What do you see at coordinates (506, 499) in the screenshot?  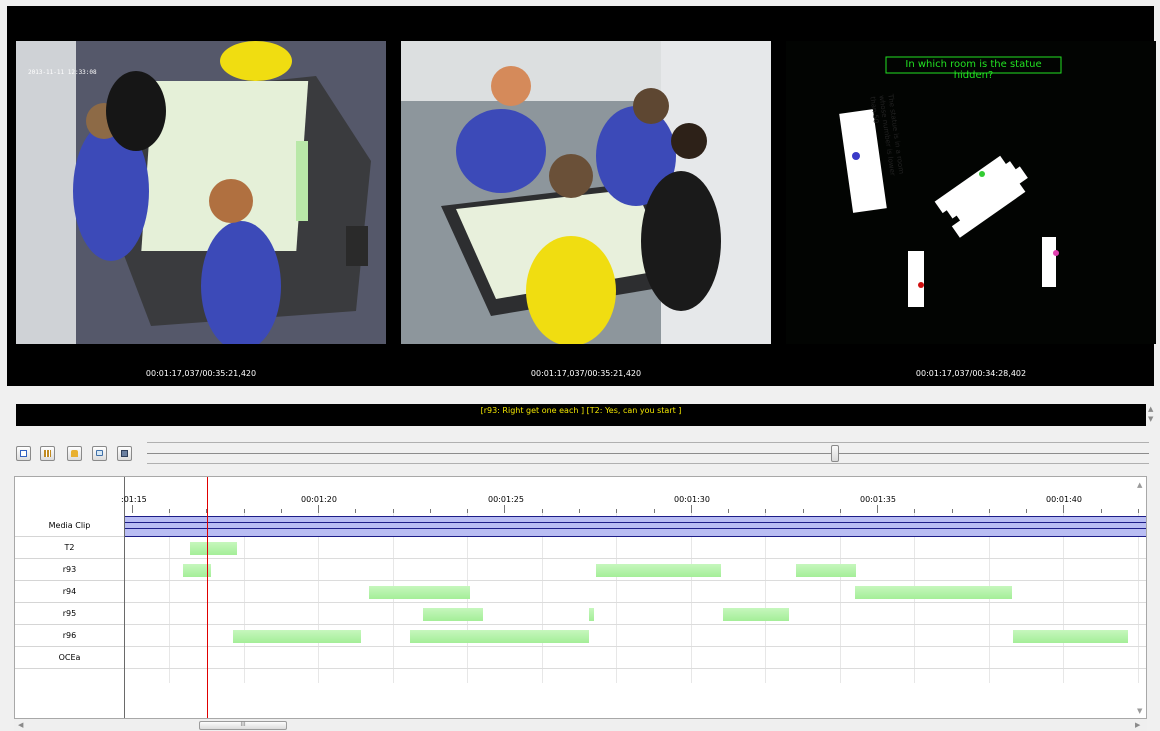 I see `ruler-label-0125: 00:01:25` at bounding box center [506, 499].